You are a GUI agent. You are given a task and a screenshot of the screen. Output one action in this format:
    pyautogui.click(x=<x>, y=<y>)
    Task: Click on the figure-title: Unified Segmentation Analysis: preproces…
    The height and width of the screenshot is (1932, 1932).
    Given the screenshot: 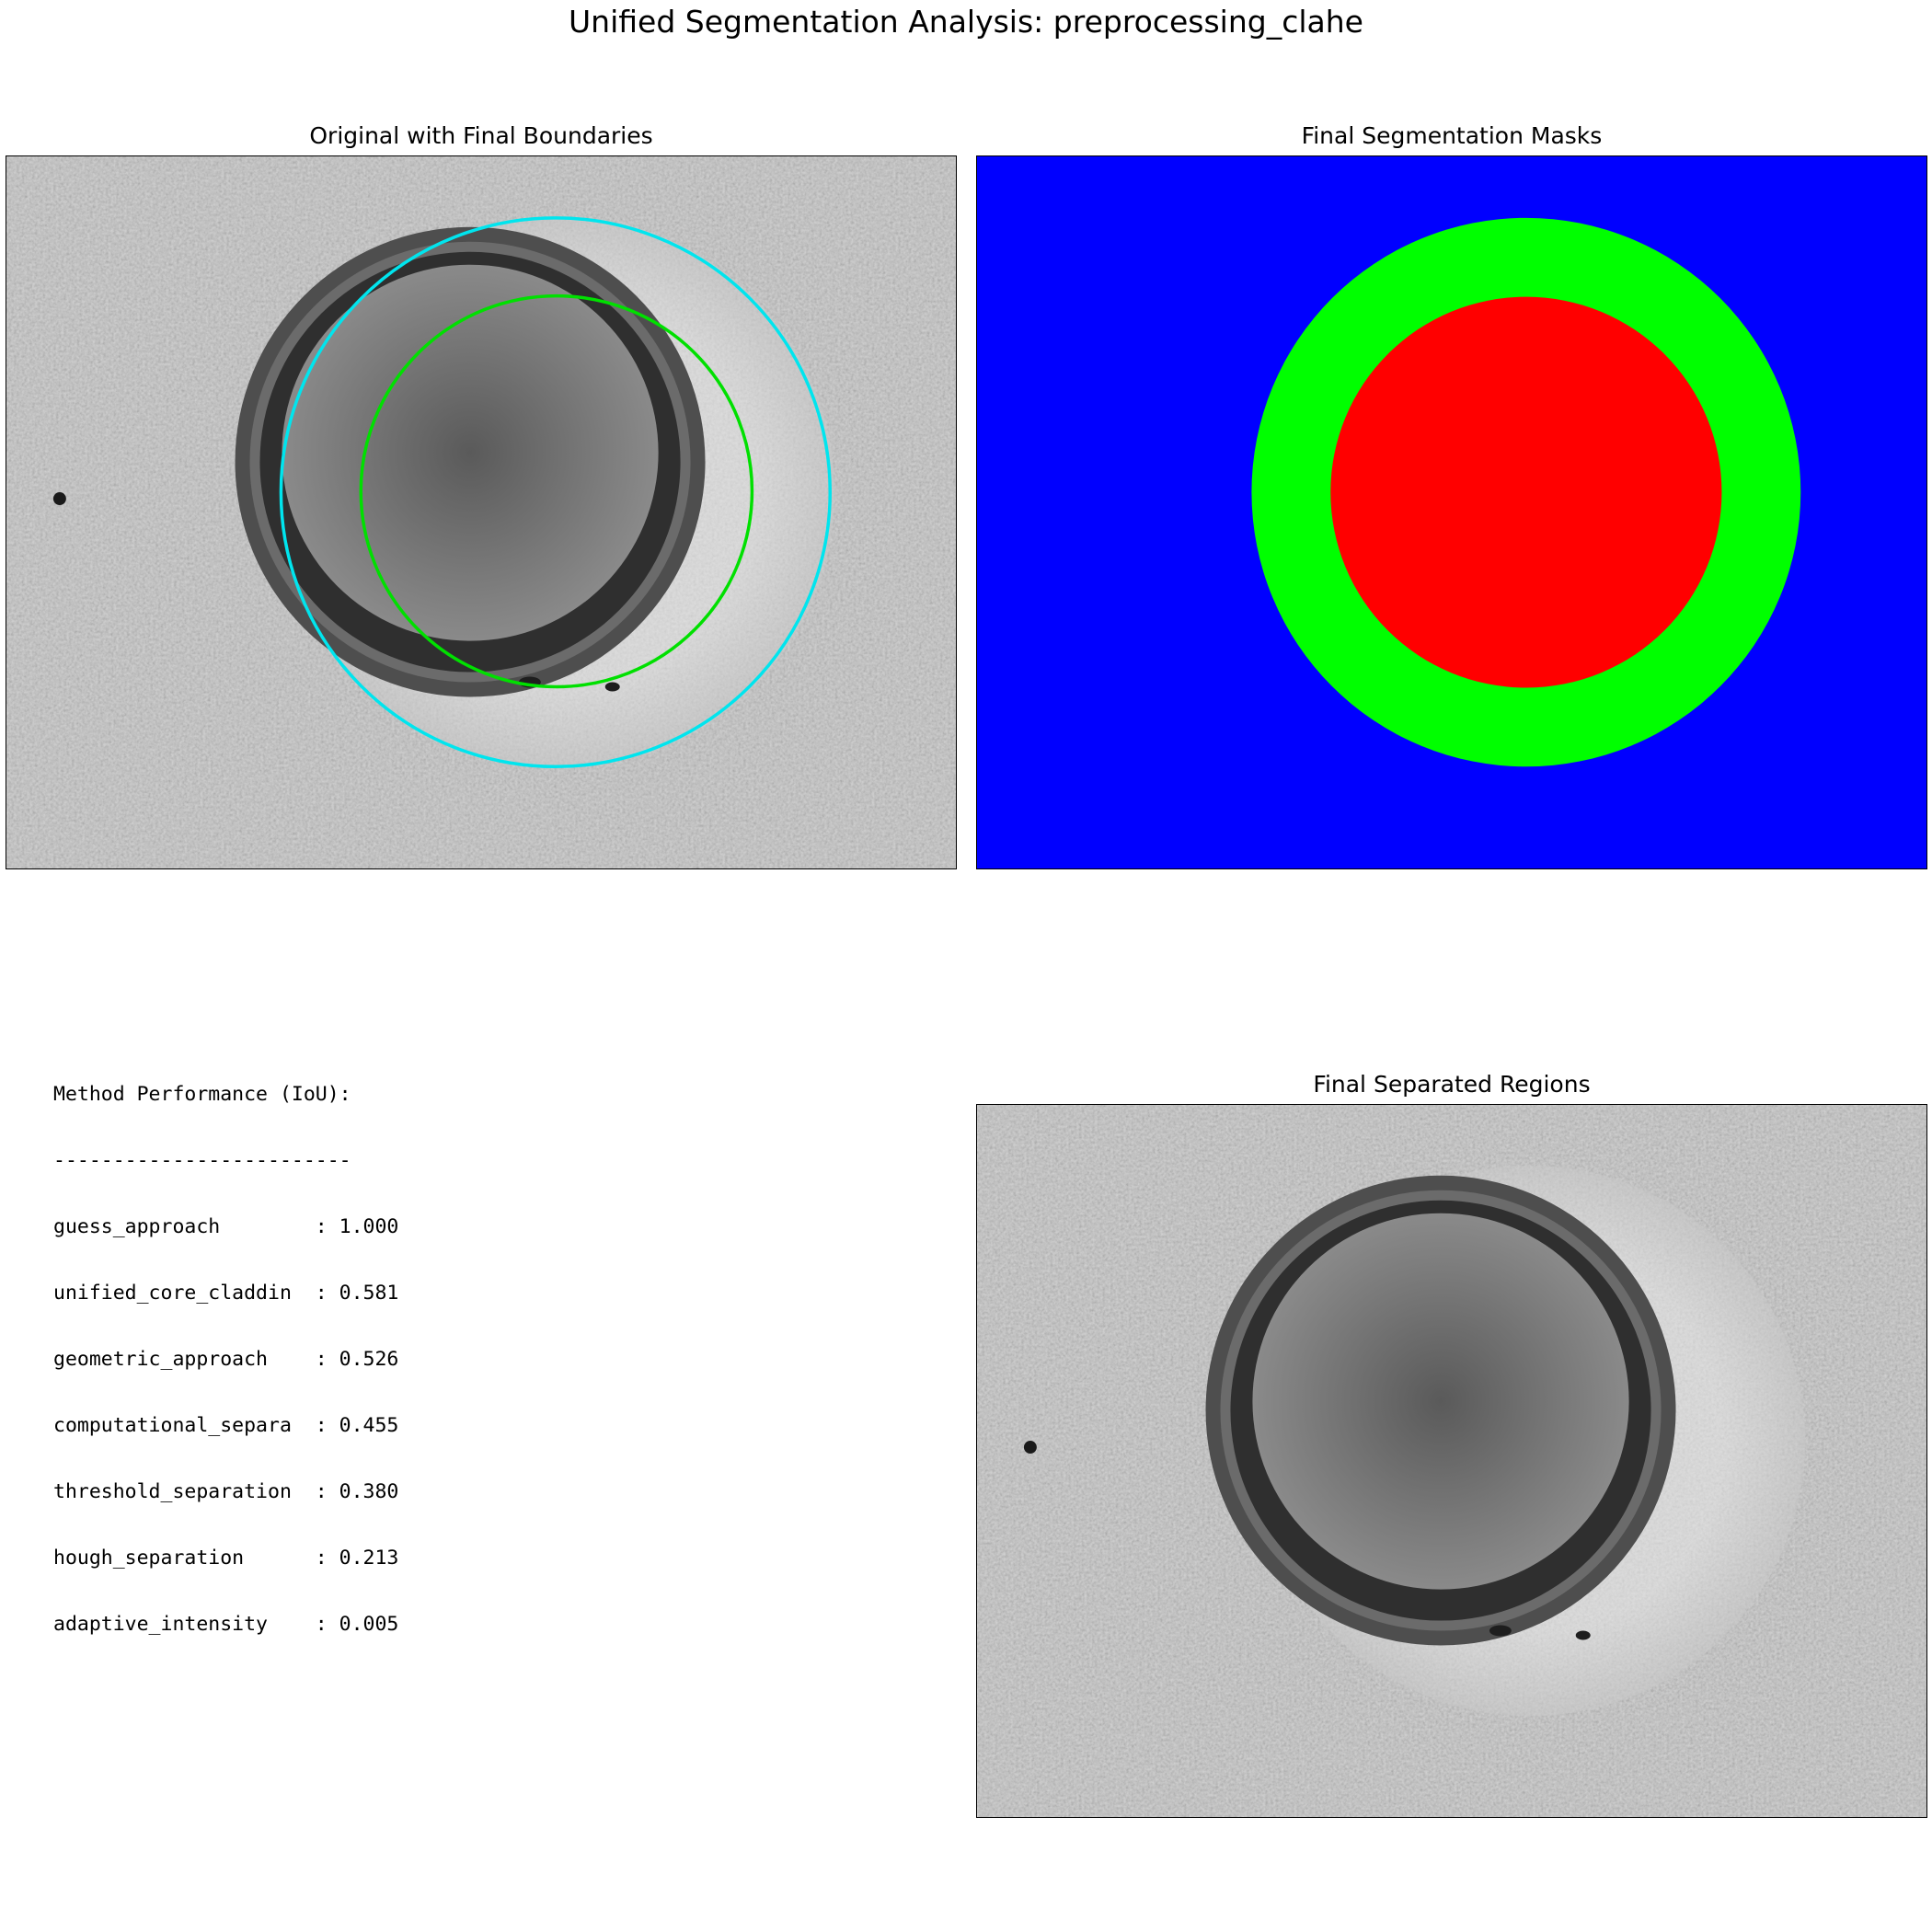 What is the action you would take?
    pyautogui.click(x=966, y=22)
    